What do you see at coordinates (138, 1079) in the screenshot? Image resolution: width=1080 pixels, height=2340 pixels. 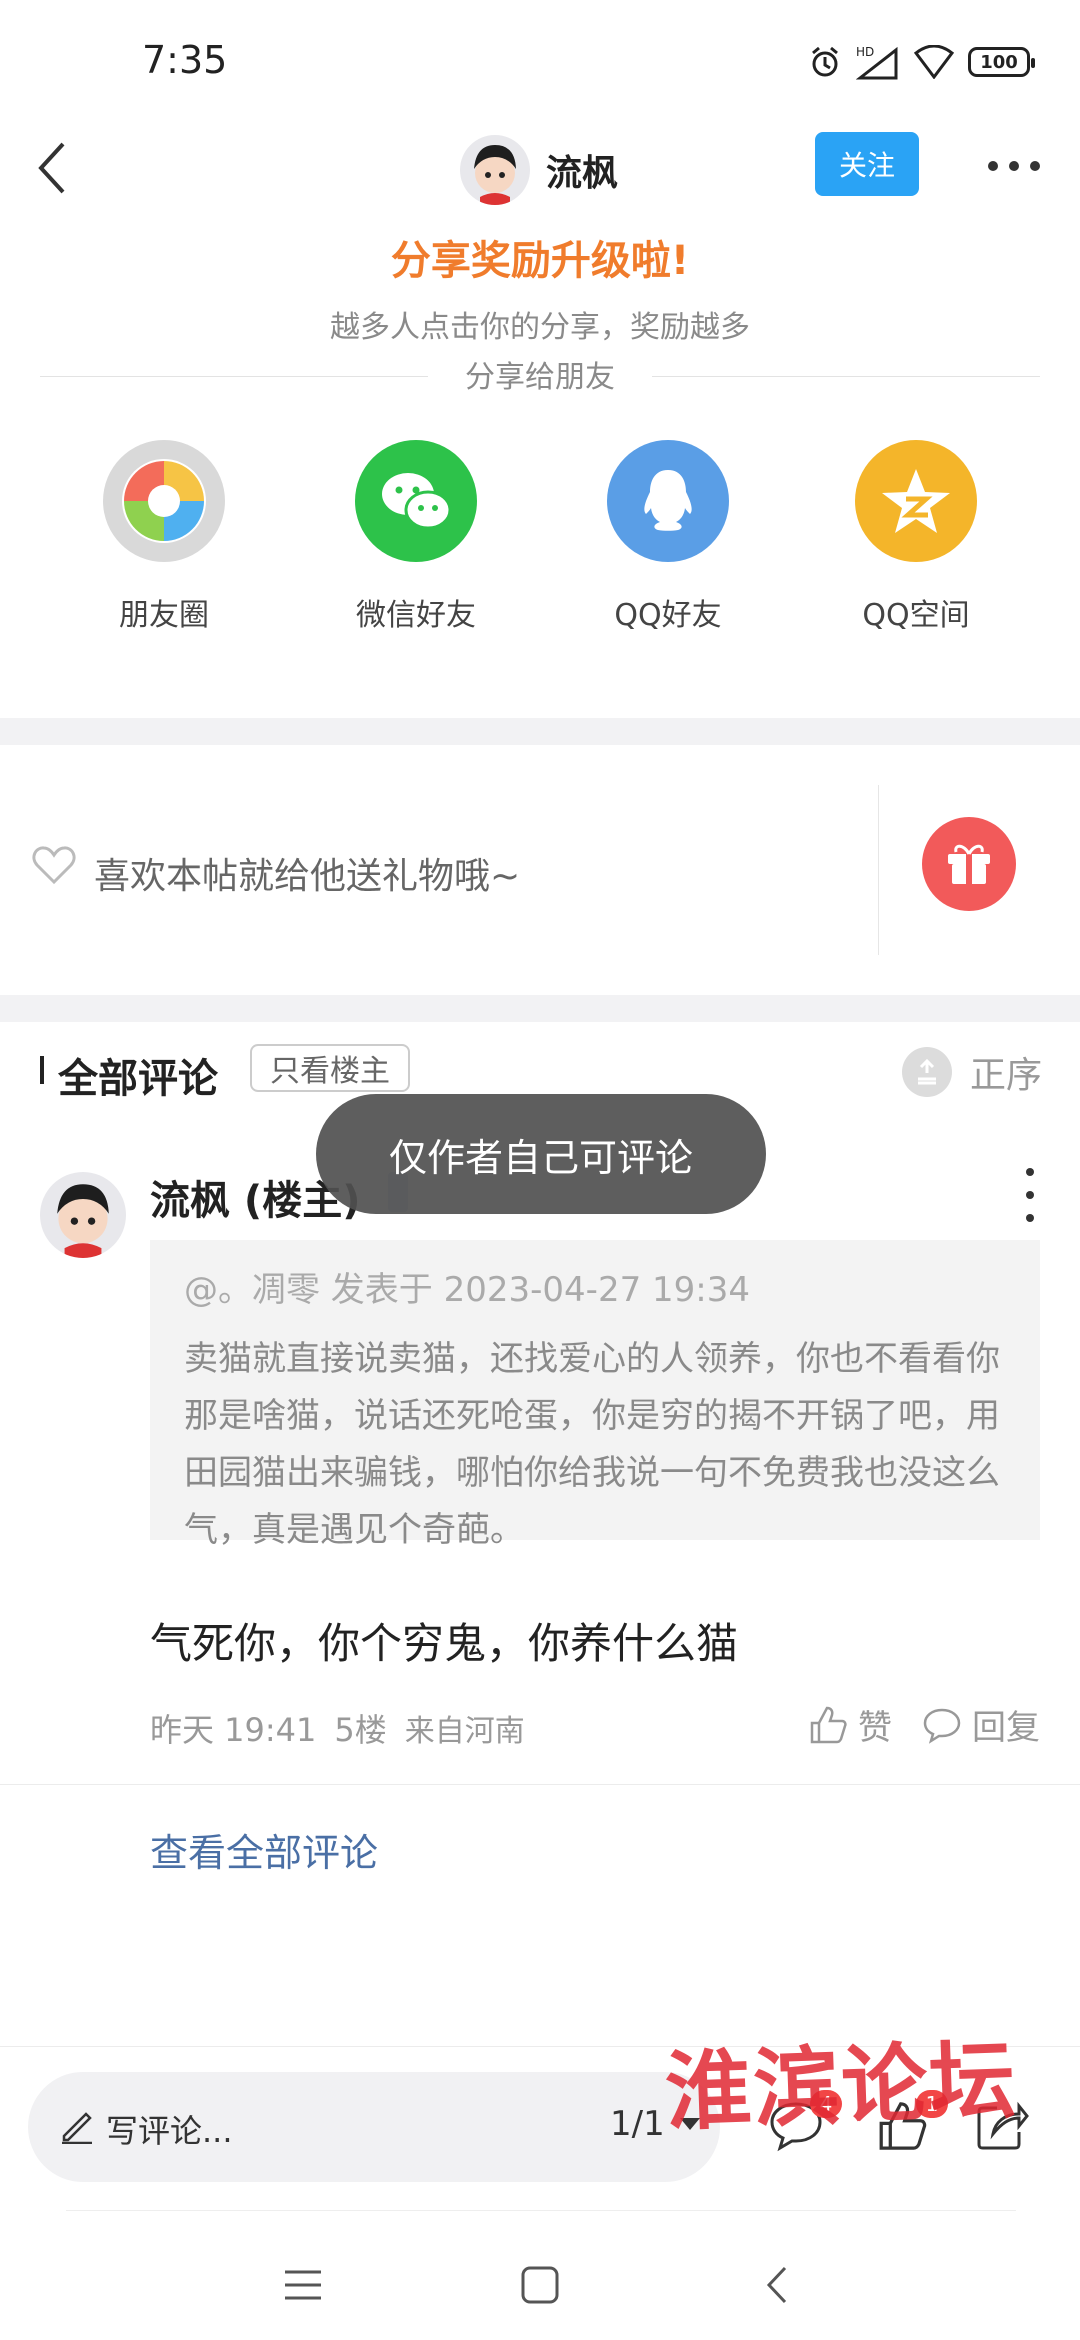 I see `comments-title: 全部评论` at bounding box center [138, 1079].